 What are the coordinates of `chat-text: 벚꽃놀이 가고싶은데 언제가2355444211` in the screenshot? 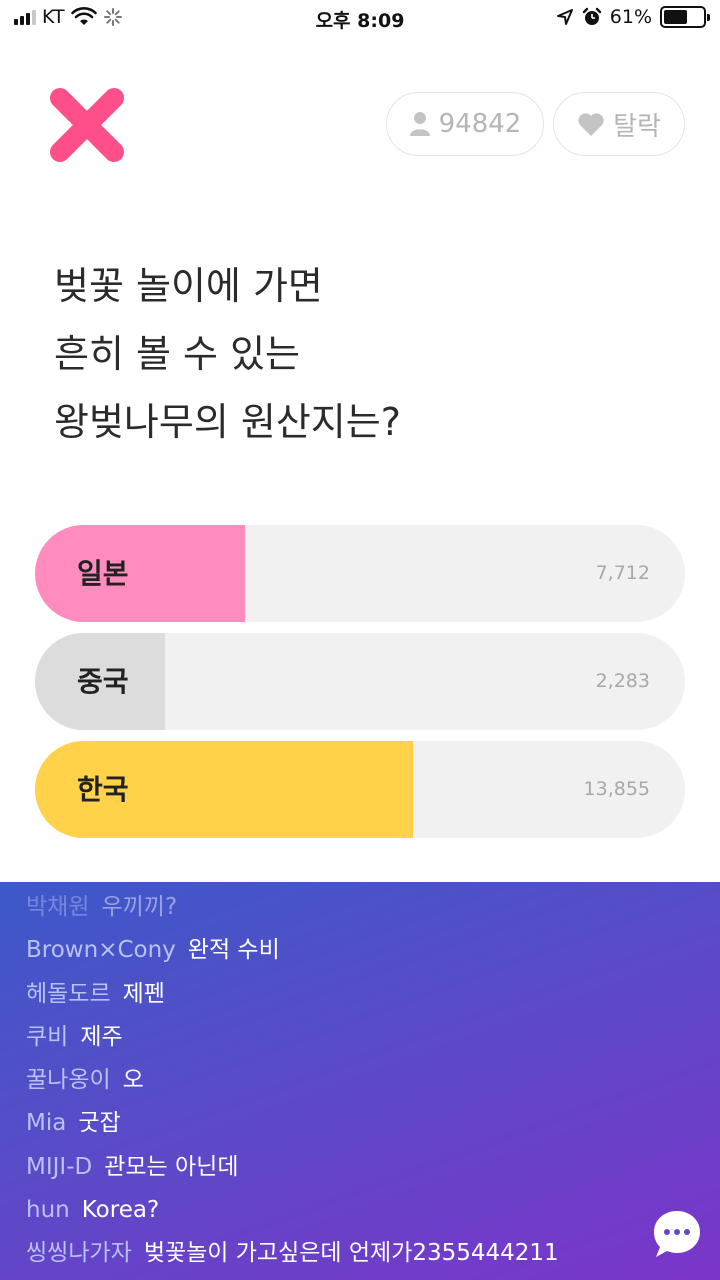 It's located at (351, 1253).